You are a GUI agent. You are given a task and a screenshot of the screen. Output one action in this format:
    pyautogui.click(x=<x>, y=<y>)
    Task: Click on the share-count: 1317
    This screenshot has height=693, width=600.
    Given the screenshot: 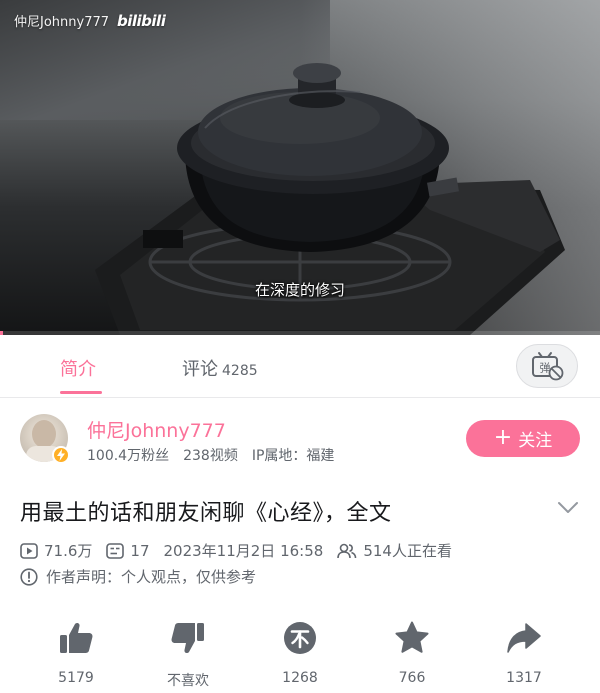 What is the action you would take?
    pyautogui.click(x=524, y=678)
    